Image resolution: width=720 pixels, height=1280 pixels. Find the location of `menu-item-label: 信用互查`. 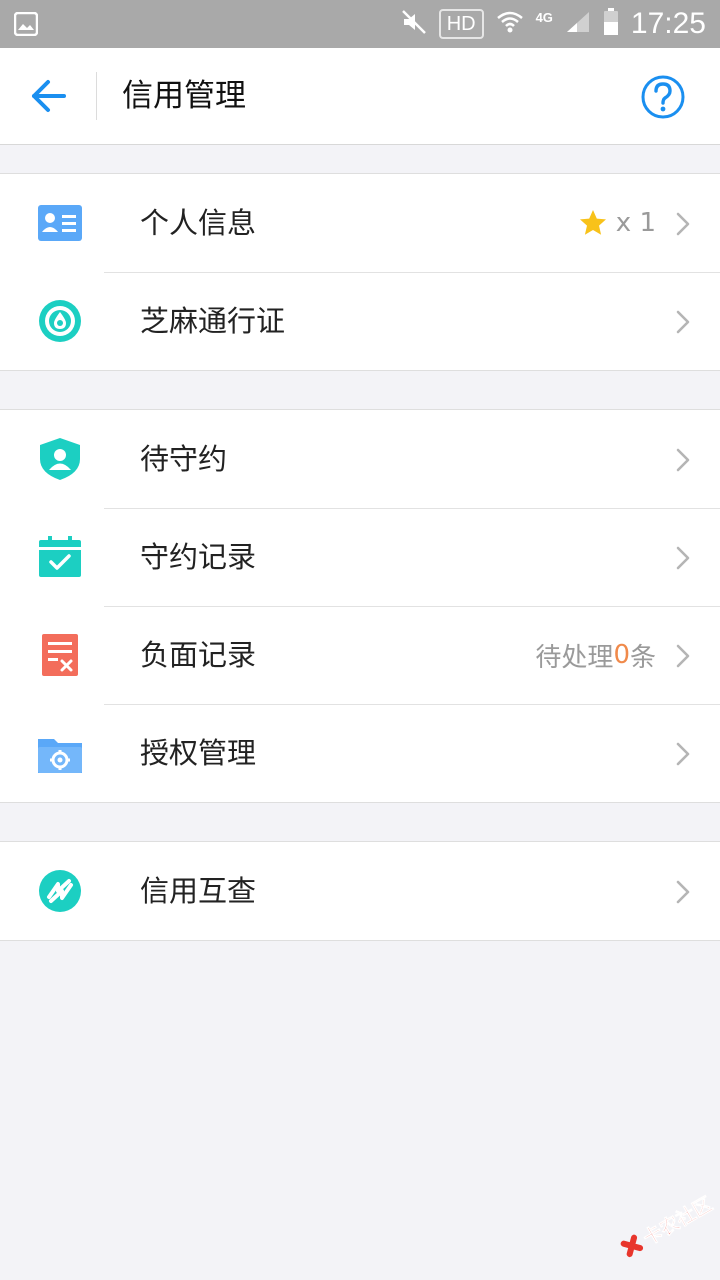

menu-item-label: 信用互查 is located at coordinates (198, 891).